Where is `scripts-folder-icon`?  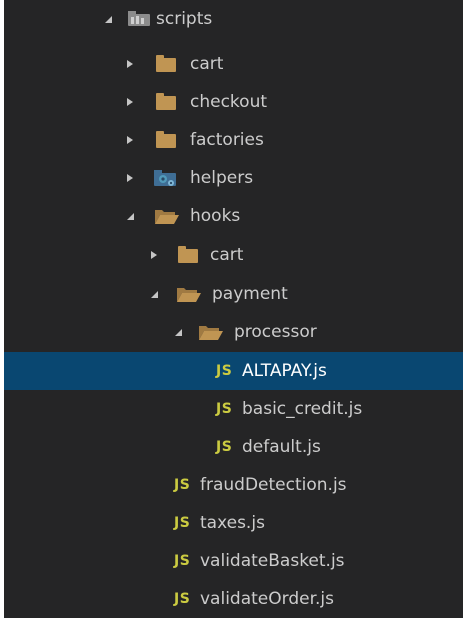 scripts-folder-icon is located at coordinates (139, 19).